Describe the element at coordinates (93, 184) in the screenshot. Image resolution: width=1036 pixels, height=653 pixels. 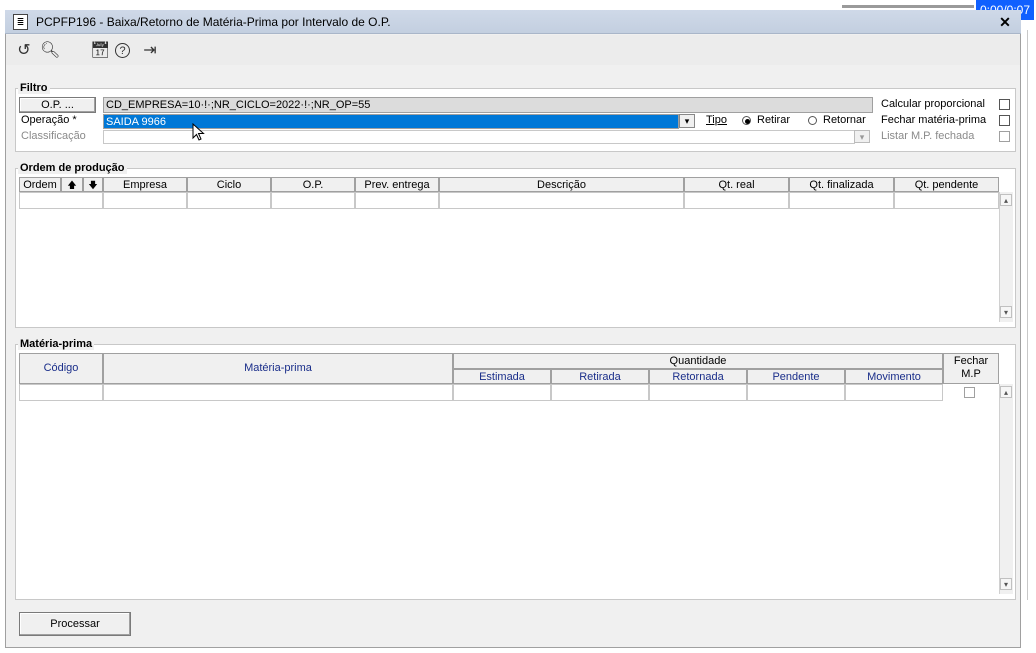
I see `sort-down-icon: 🡇` at that location.